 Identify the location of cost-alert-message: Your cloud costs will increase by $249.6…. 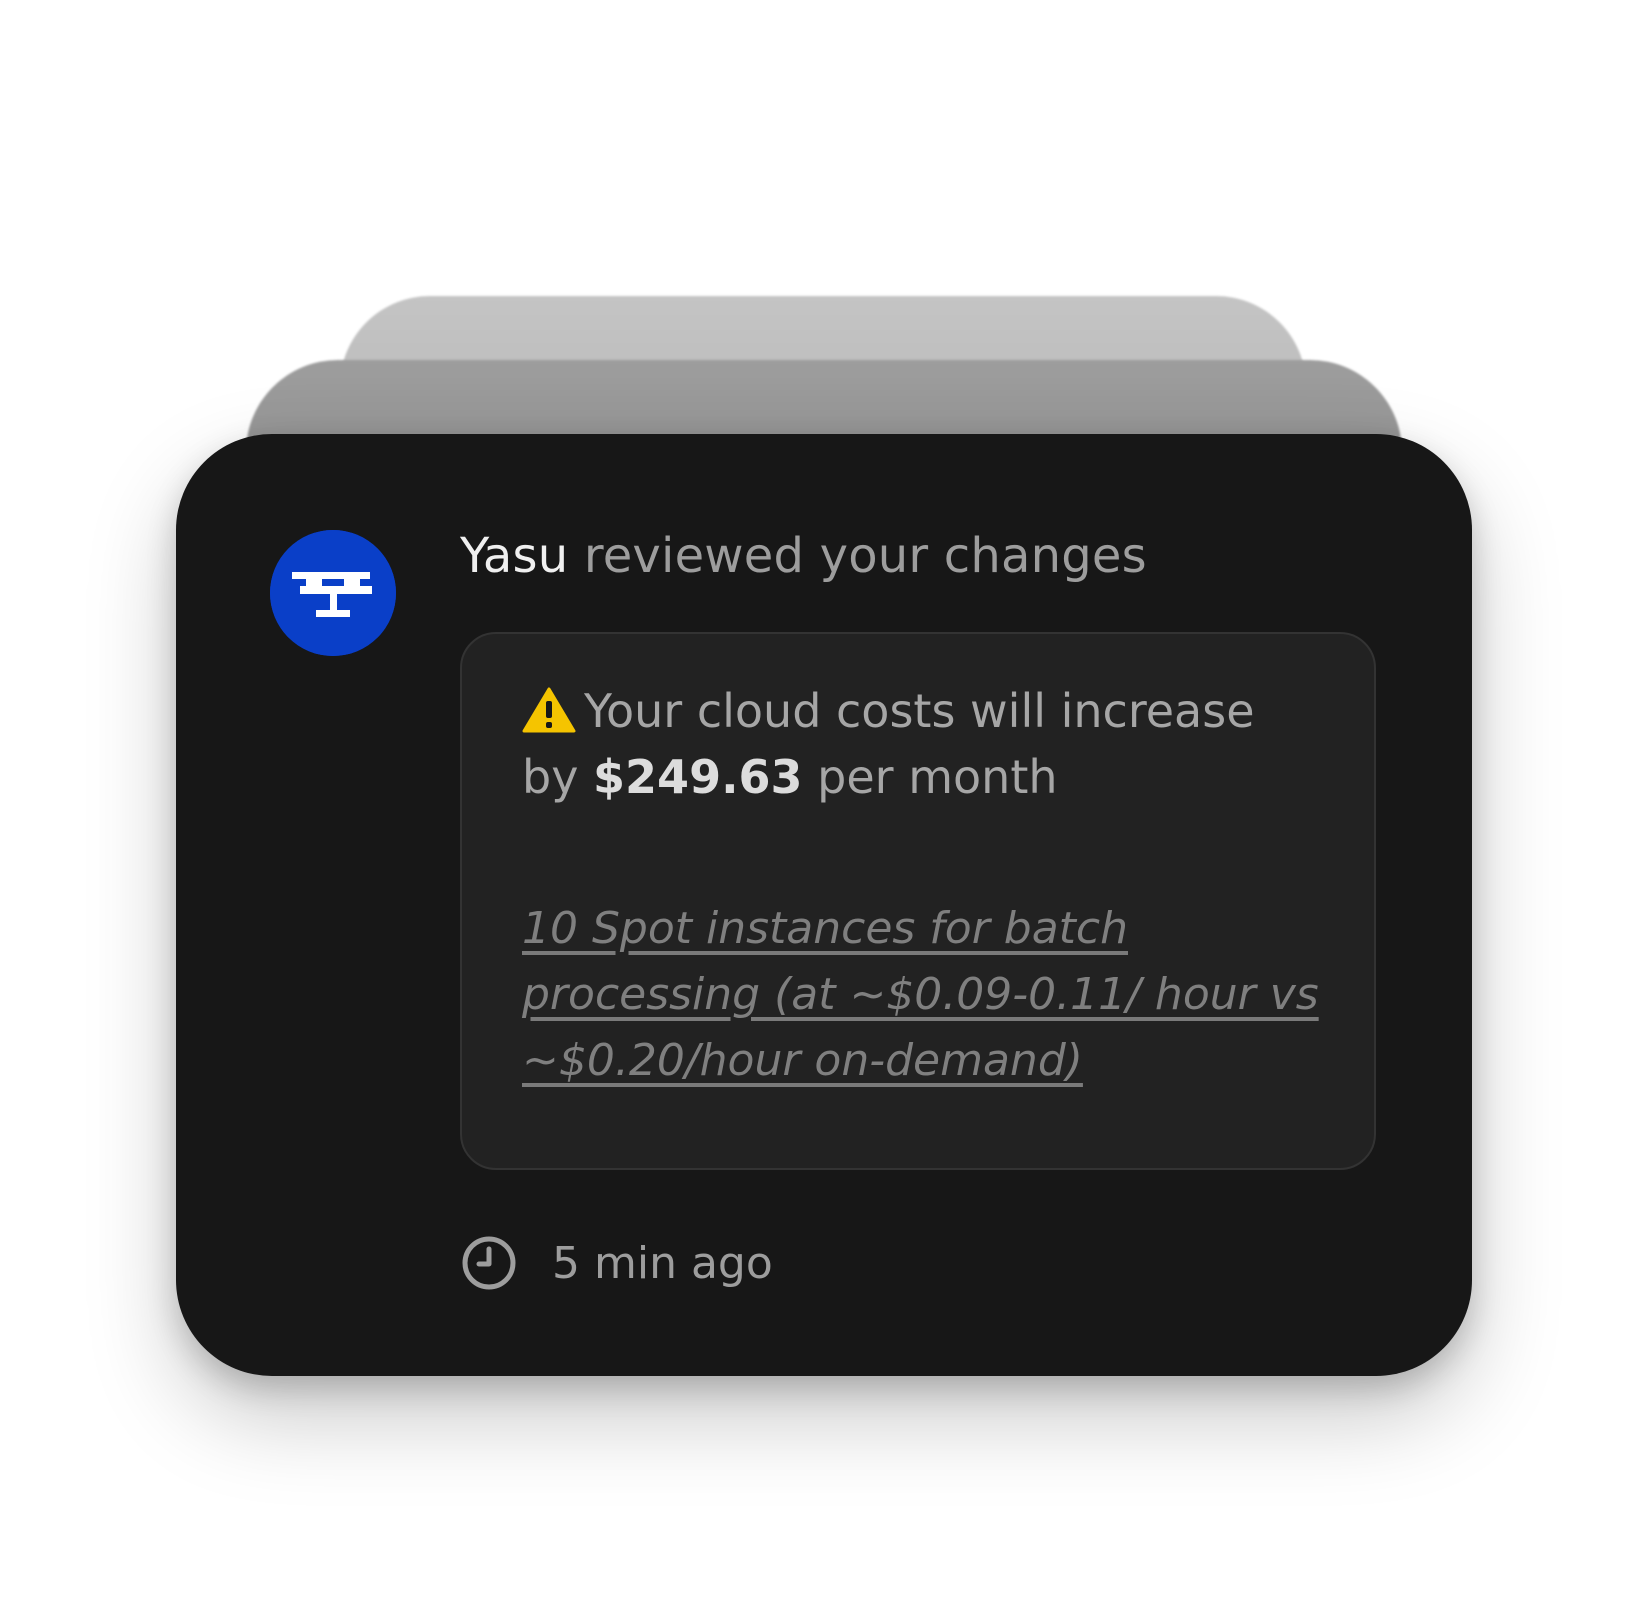
(922, 744).